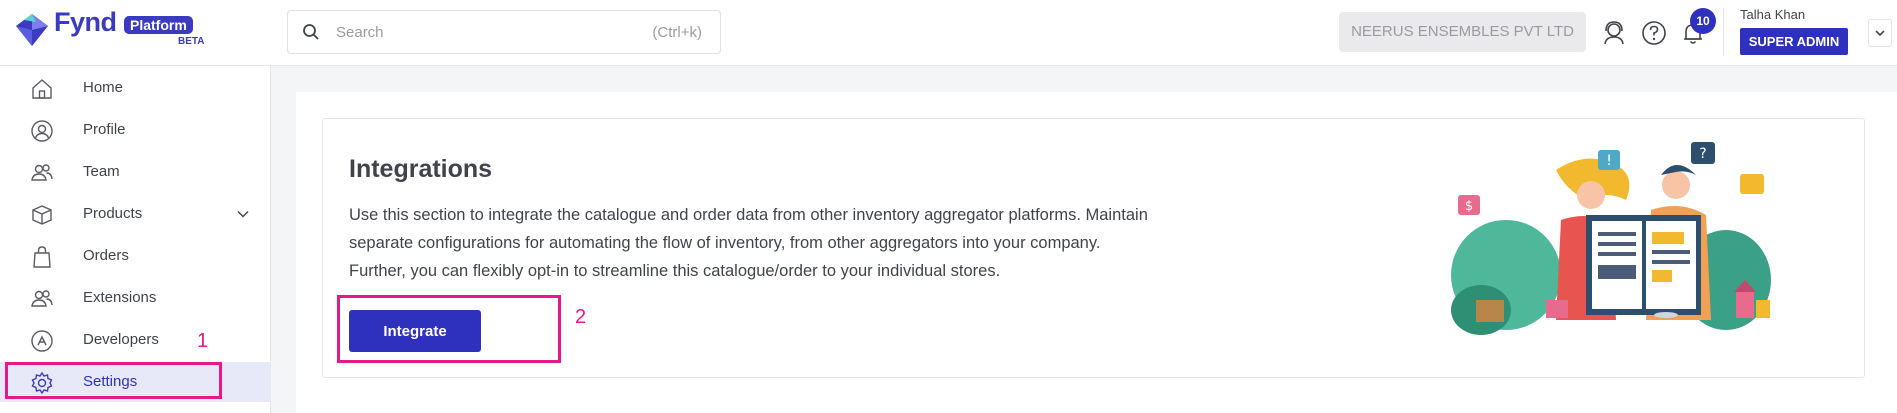 The image size is (1897, 413). What do you see at coordinates (421, 169) in the screenshot?
I see `page-title: Integrations` at bounding box center [421, 169].